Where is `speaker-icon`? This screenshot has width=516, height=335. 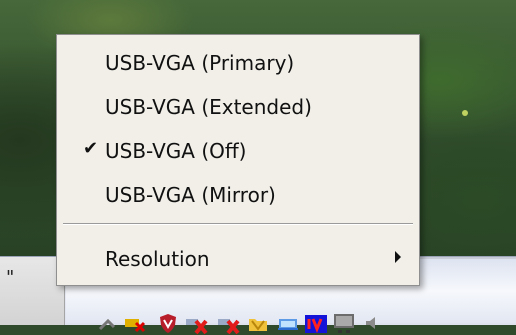 speaker-icon is located at coordinates (374, 323).